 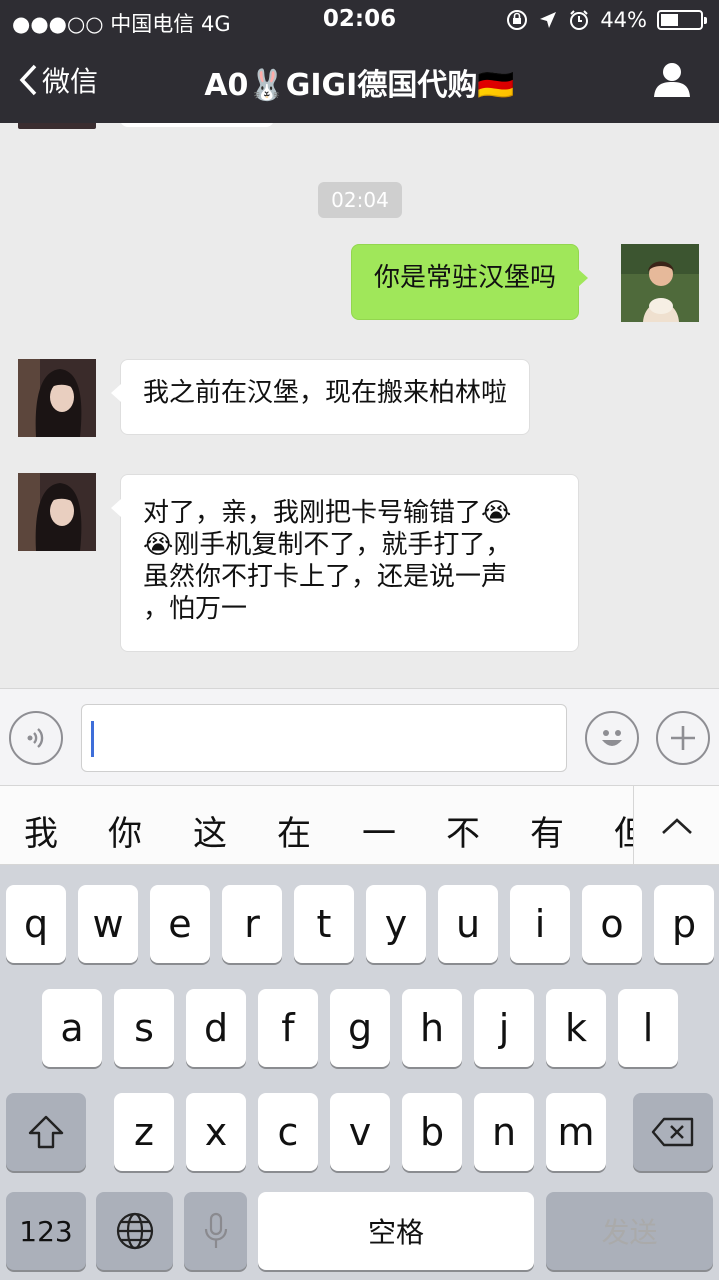 I want to click on message-input, so click(x=324, y=738).